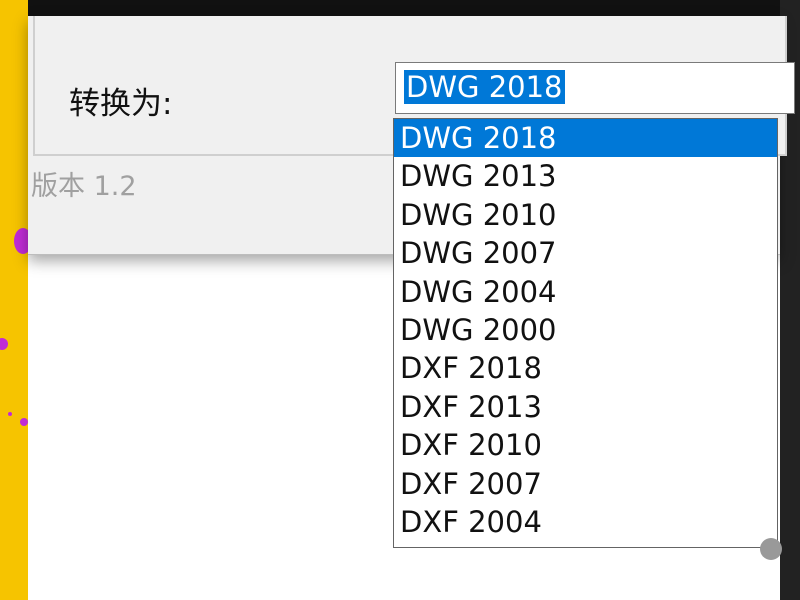 The height and width of the screenshot is (600, 800). What do you see at coordinates (484, 87) in the screenshot?
I see `format-combobox-value: DWG 2018` at bounding box center [484, 87].